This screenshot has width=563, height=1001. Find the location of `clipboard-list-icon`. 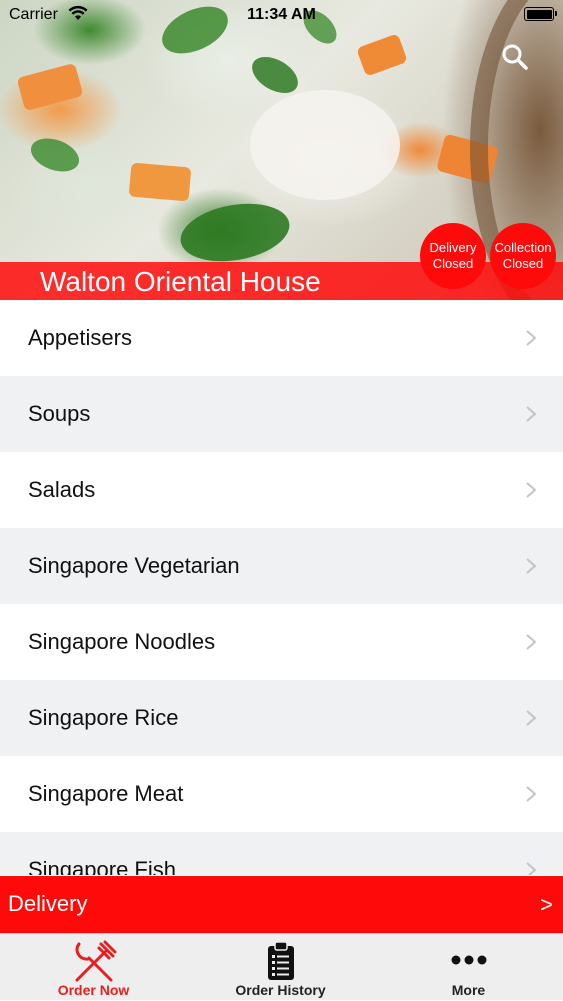

clipboard-list-icon is located at coordinates (280, 960).